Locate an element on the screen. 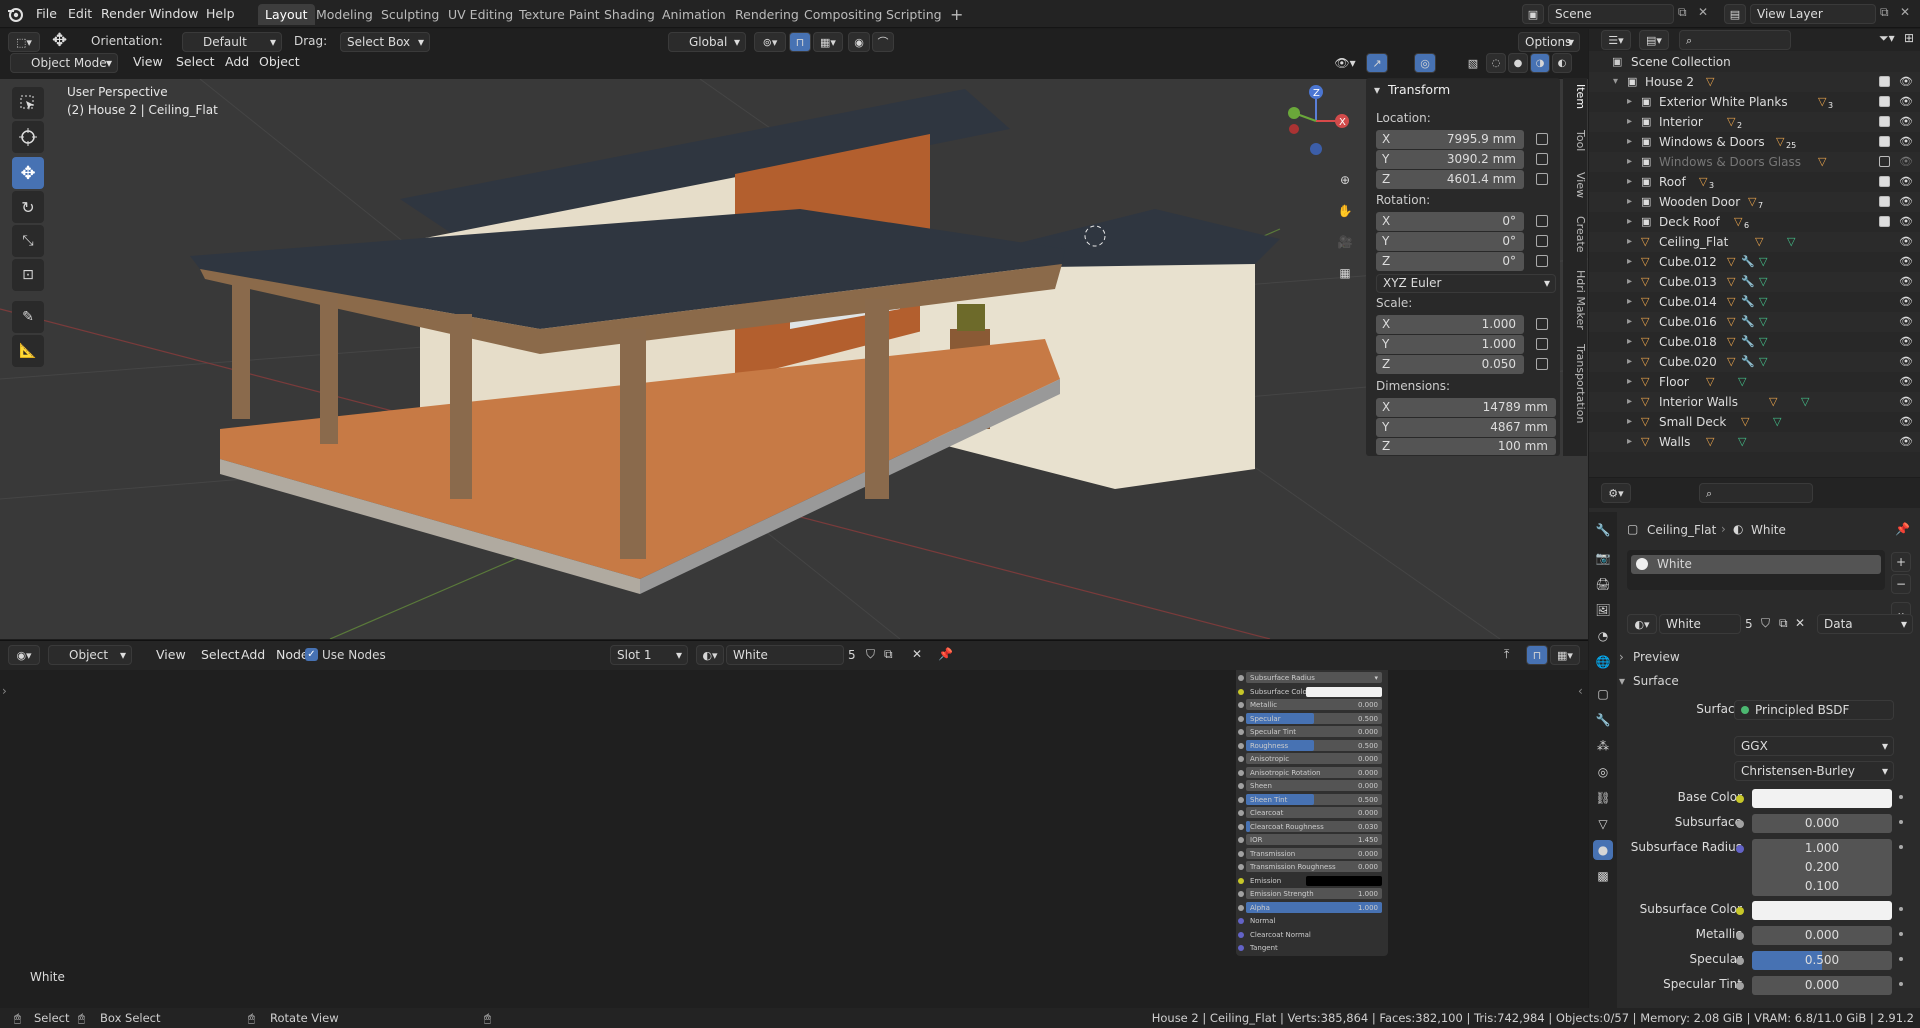 This screenshot has width=1920, height=1028. sidebar-tab-create: Create is located at coordinates (1575, 234).